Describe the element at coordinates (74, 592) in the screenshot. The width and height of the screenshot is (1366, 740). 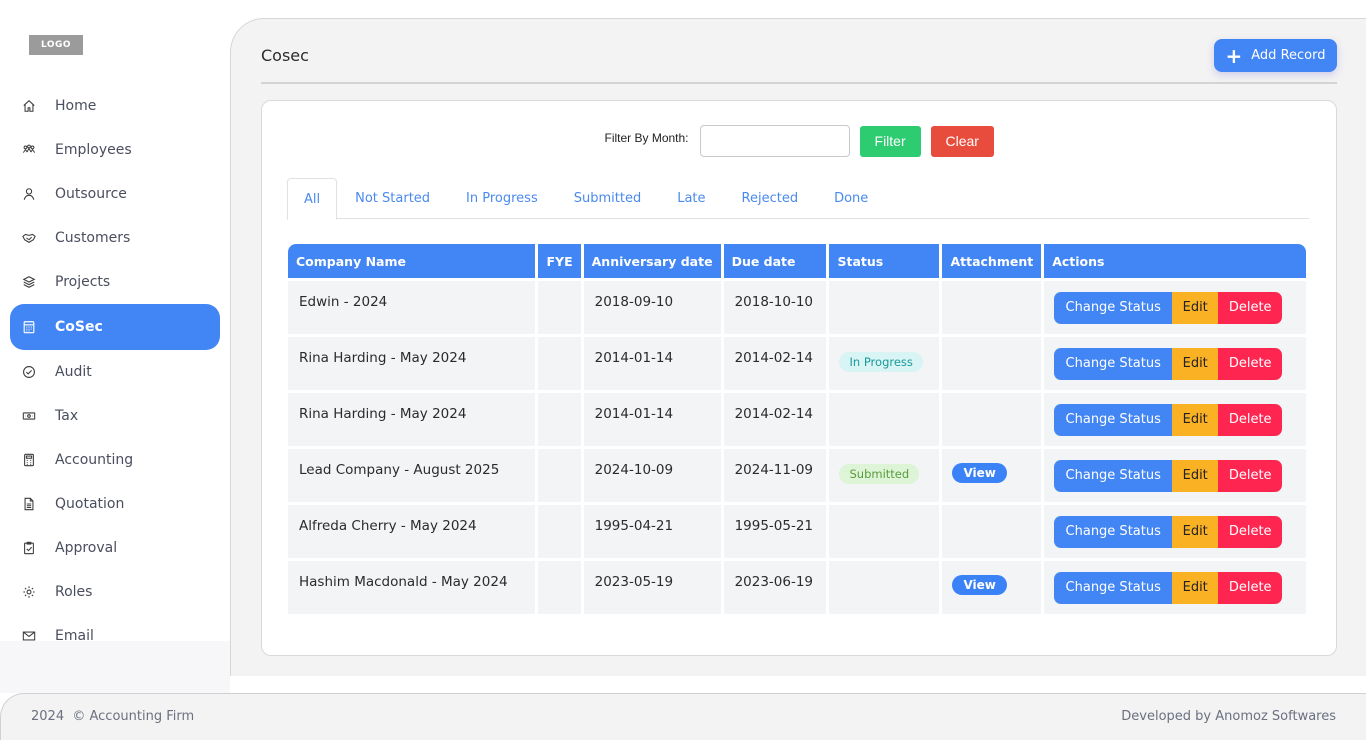
I see `sidebar-item-label: Roles` at that location.